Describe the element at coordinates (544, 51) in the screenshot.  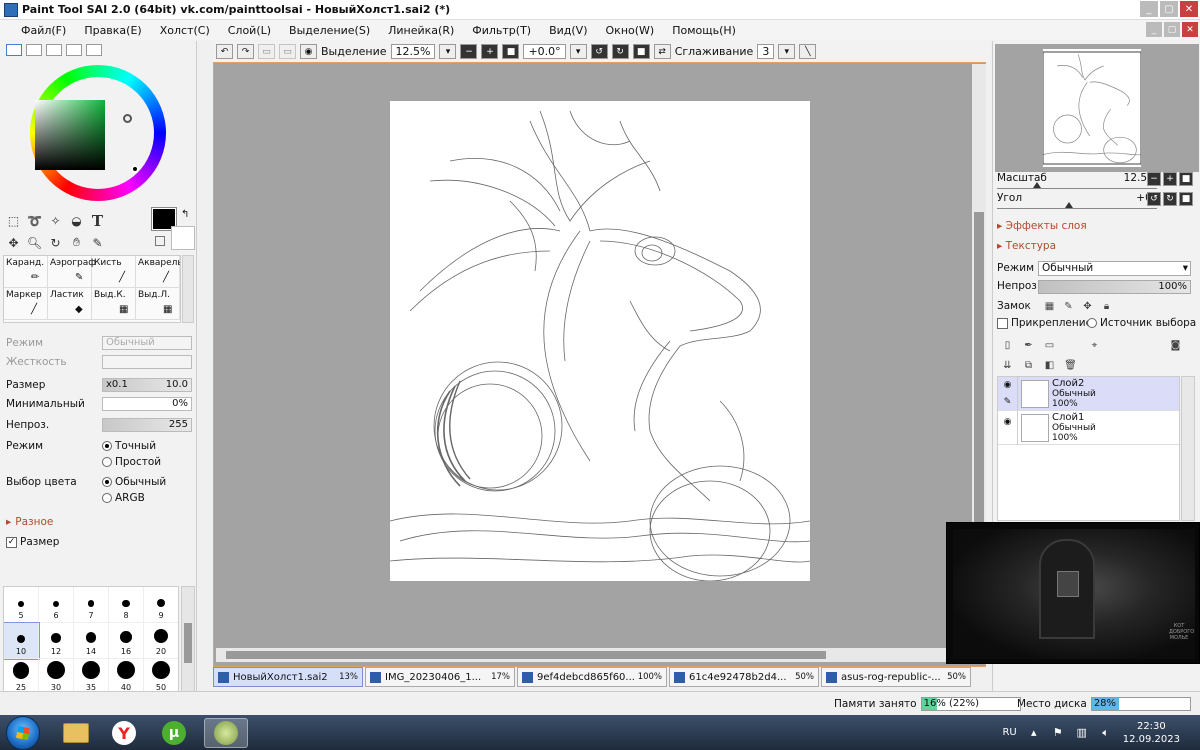
I see `angle-field: +0.0°` at that location.